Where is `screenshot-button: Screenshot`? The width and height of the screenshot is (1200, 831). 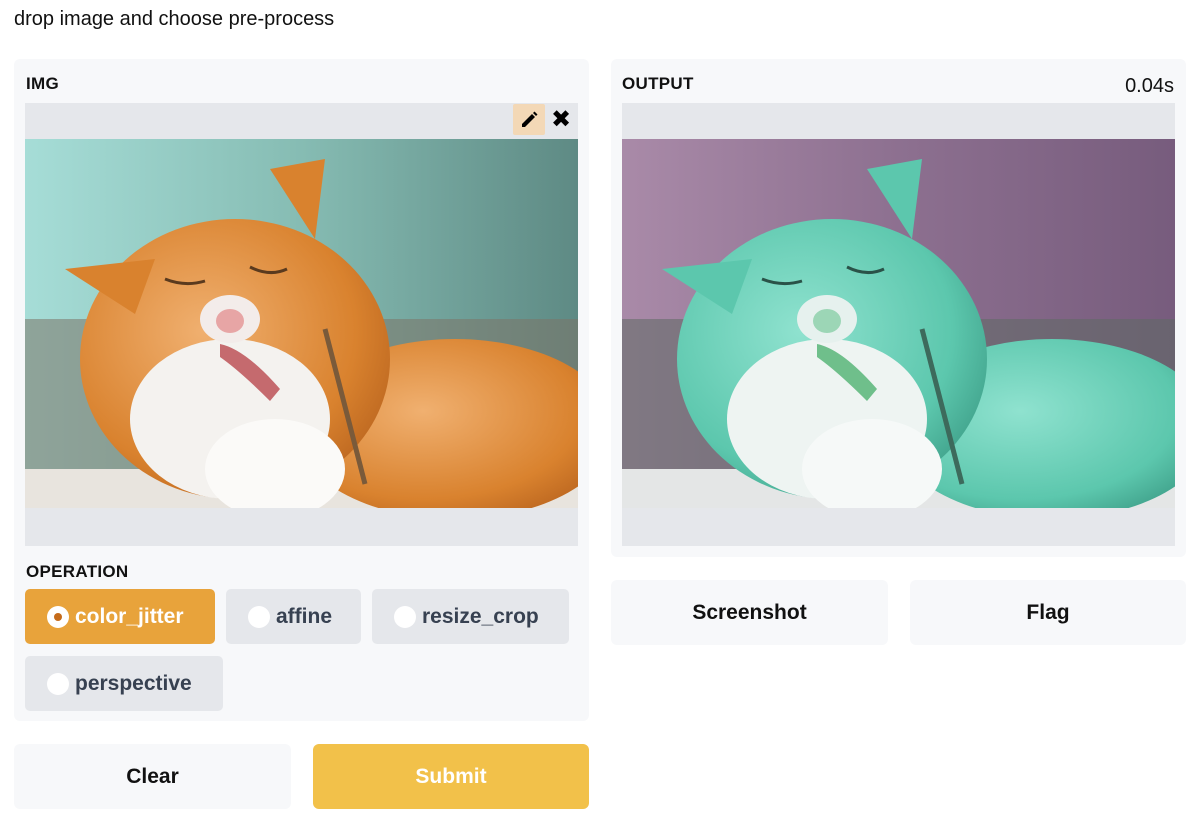 screenshot-button: Screenshot is located at coordinates (749, 612).